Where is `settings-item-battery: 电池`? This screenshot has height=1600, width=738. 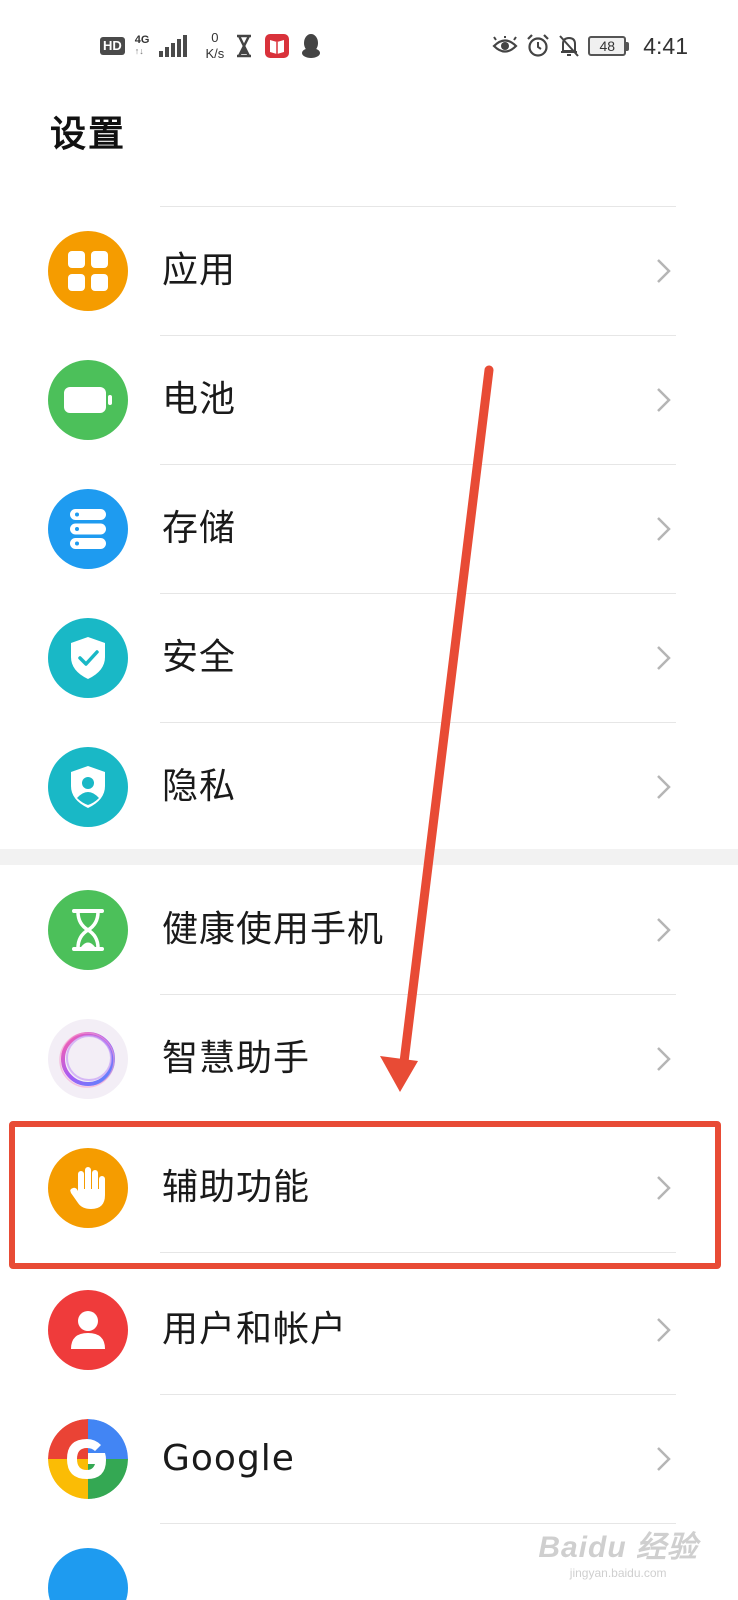 settings-item-battery: 电池 is located at coordinates (369, 400).